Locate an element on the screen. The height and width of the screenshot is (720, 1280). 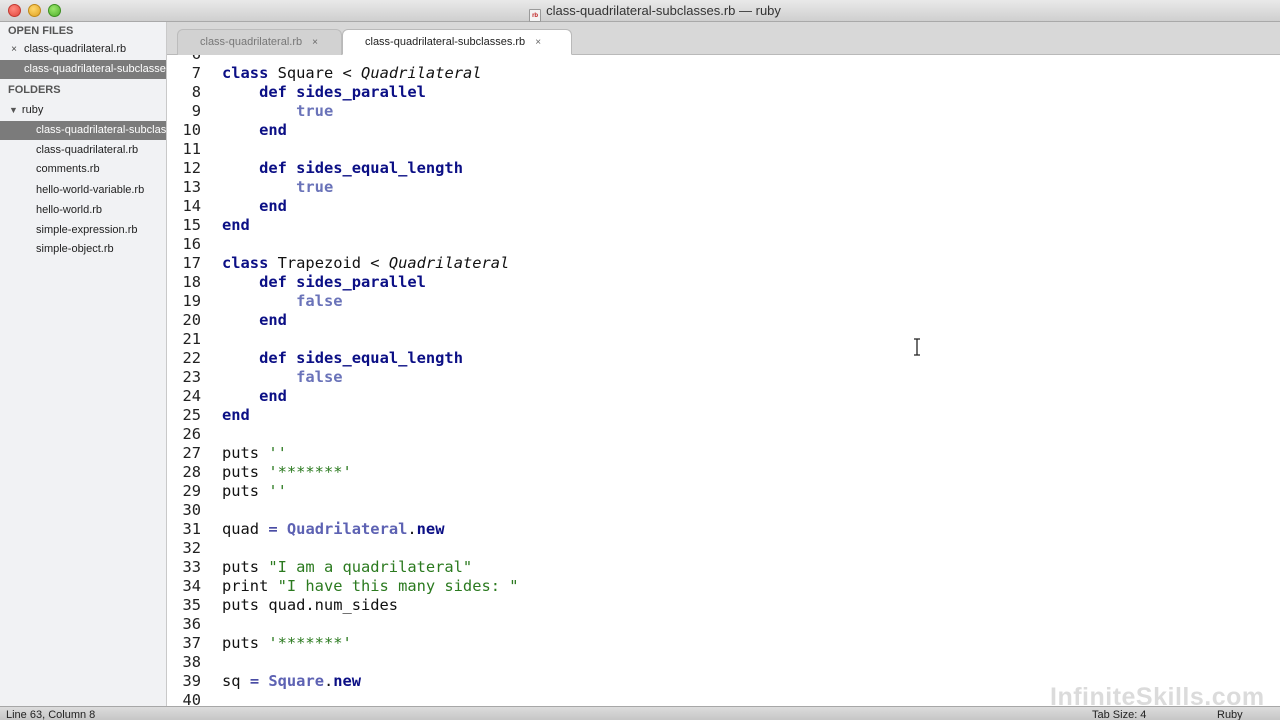
code-line: 35 puts quad.num_sides is located at coordinates (723, 605).